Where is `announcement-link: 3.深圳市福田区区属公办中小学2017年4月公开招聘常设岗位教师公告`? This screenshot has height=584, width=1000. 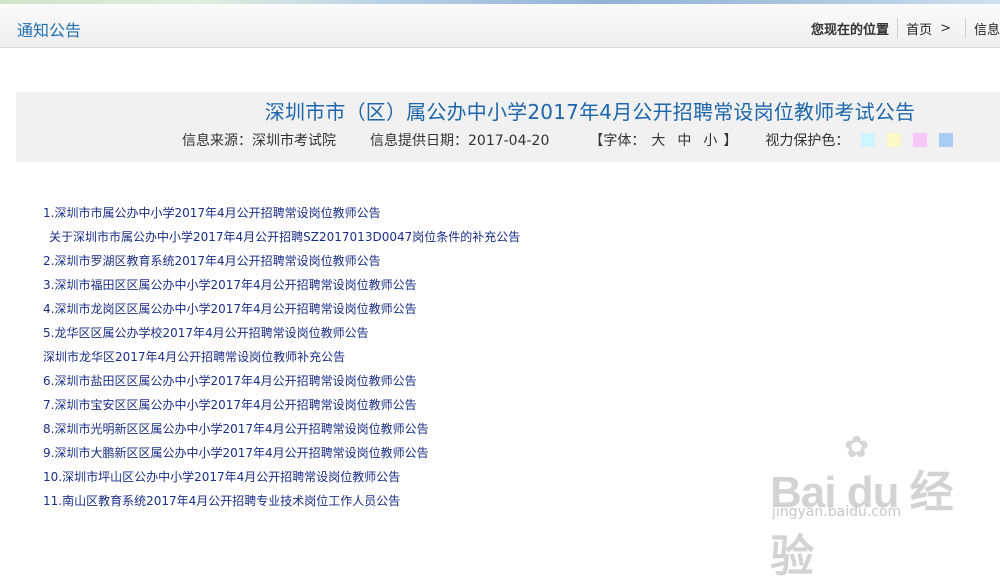
announcement-link: 3.深圳市福田区区属公办中小学2017年4月公开招聘常设岗位教师公告 is located at coordinates (323, 289).